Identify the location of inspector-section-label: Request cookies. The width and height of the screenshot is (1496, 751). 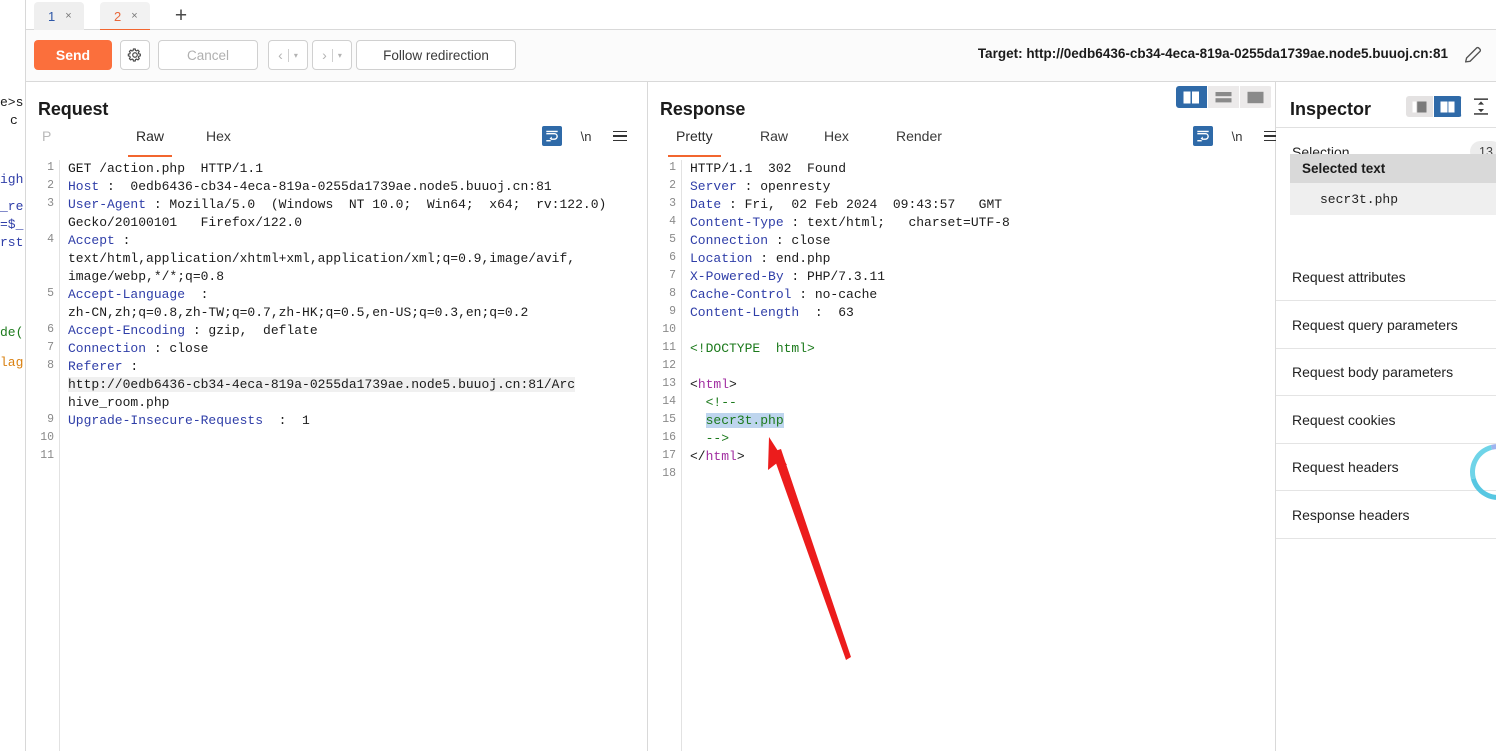
(1344, 419).